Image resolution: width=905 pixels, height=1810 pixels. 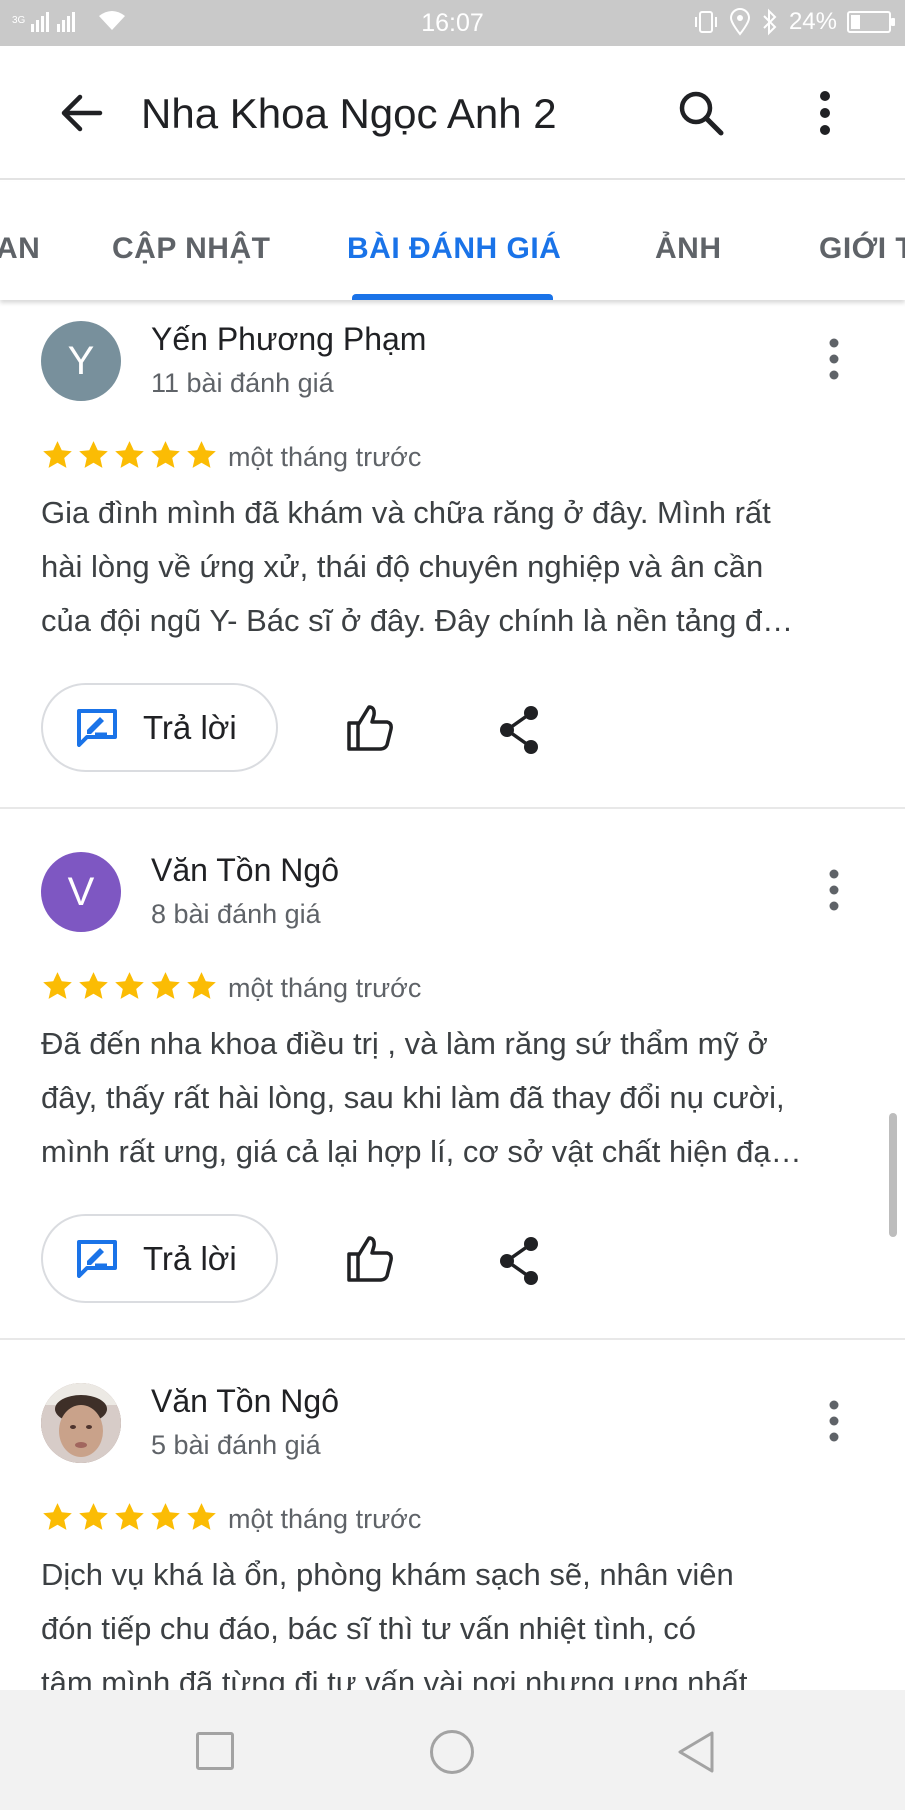 I want to click on avatar: V, so click(x=81, y=892).